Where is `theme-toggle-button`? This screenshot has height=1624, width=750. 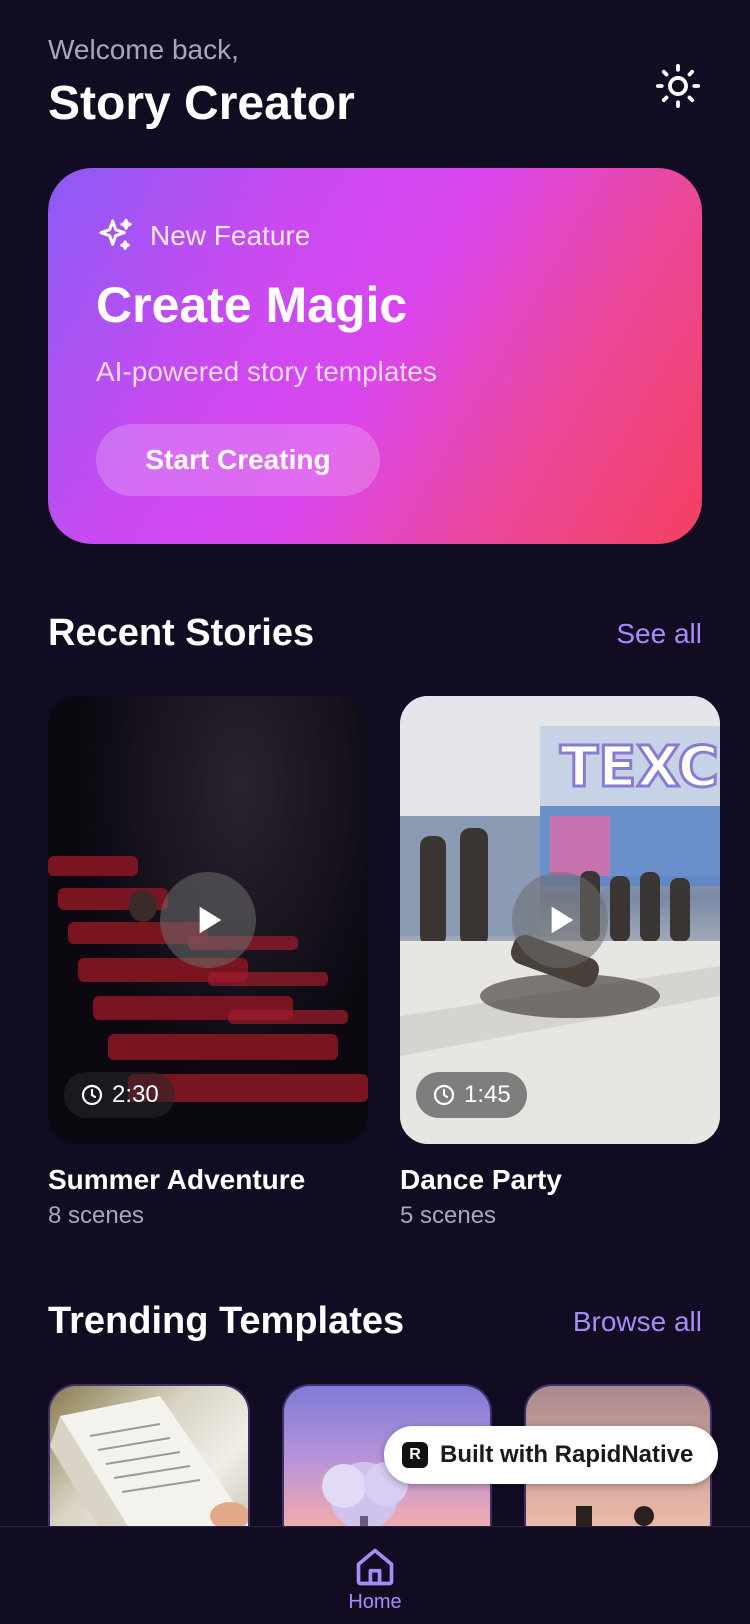 theme-toggle-button is located at coordinates (678, 86).